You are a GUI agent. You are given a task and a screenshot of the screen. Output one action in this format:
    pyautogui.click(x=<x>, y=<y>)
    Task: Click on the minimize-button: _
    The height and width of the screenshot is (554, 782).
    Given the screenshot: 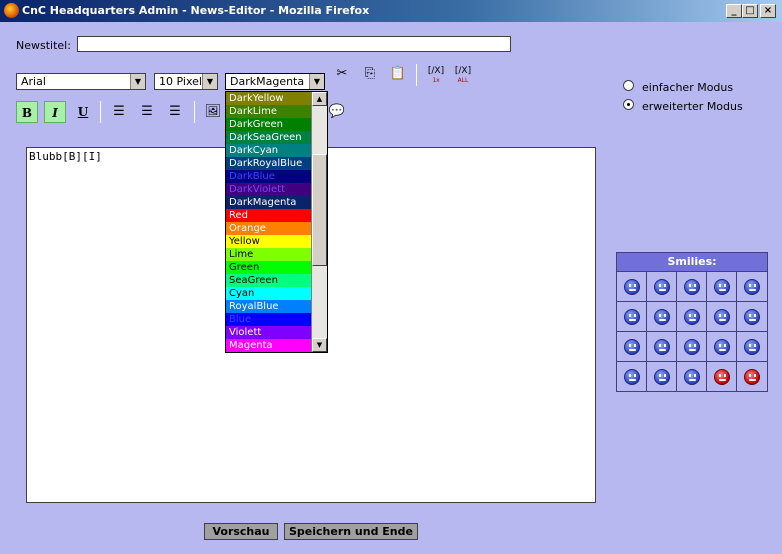 What is the action you would take?
    pyautogui.click(x=734, y=11)
    